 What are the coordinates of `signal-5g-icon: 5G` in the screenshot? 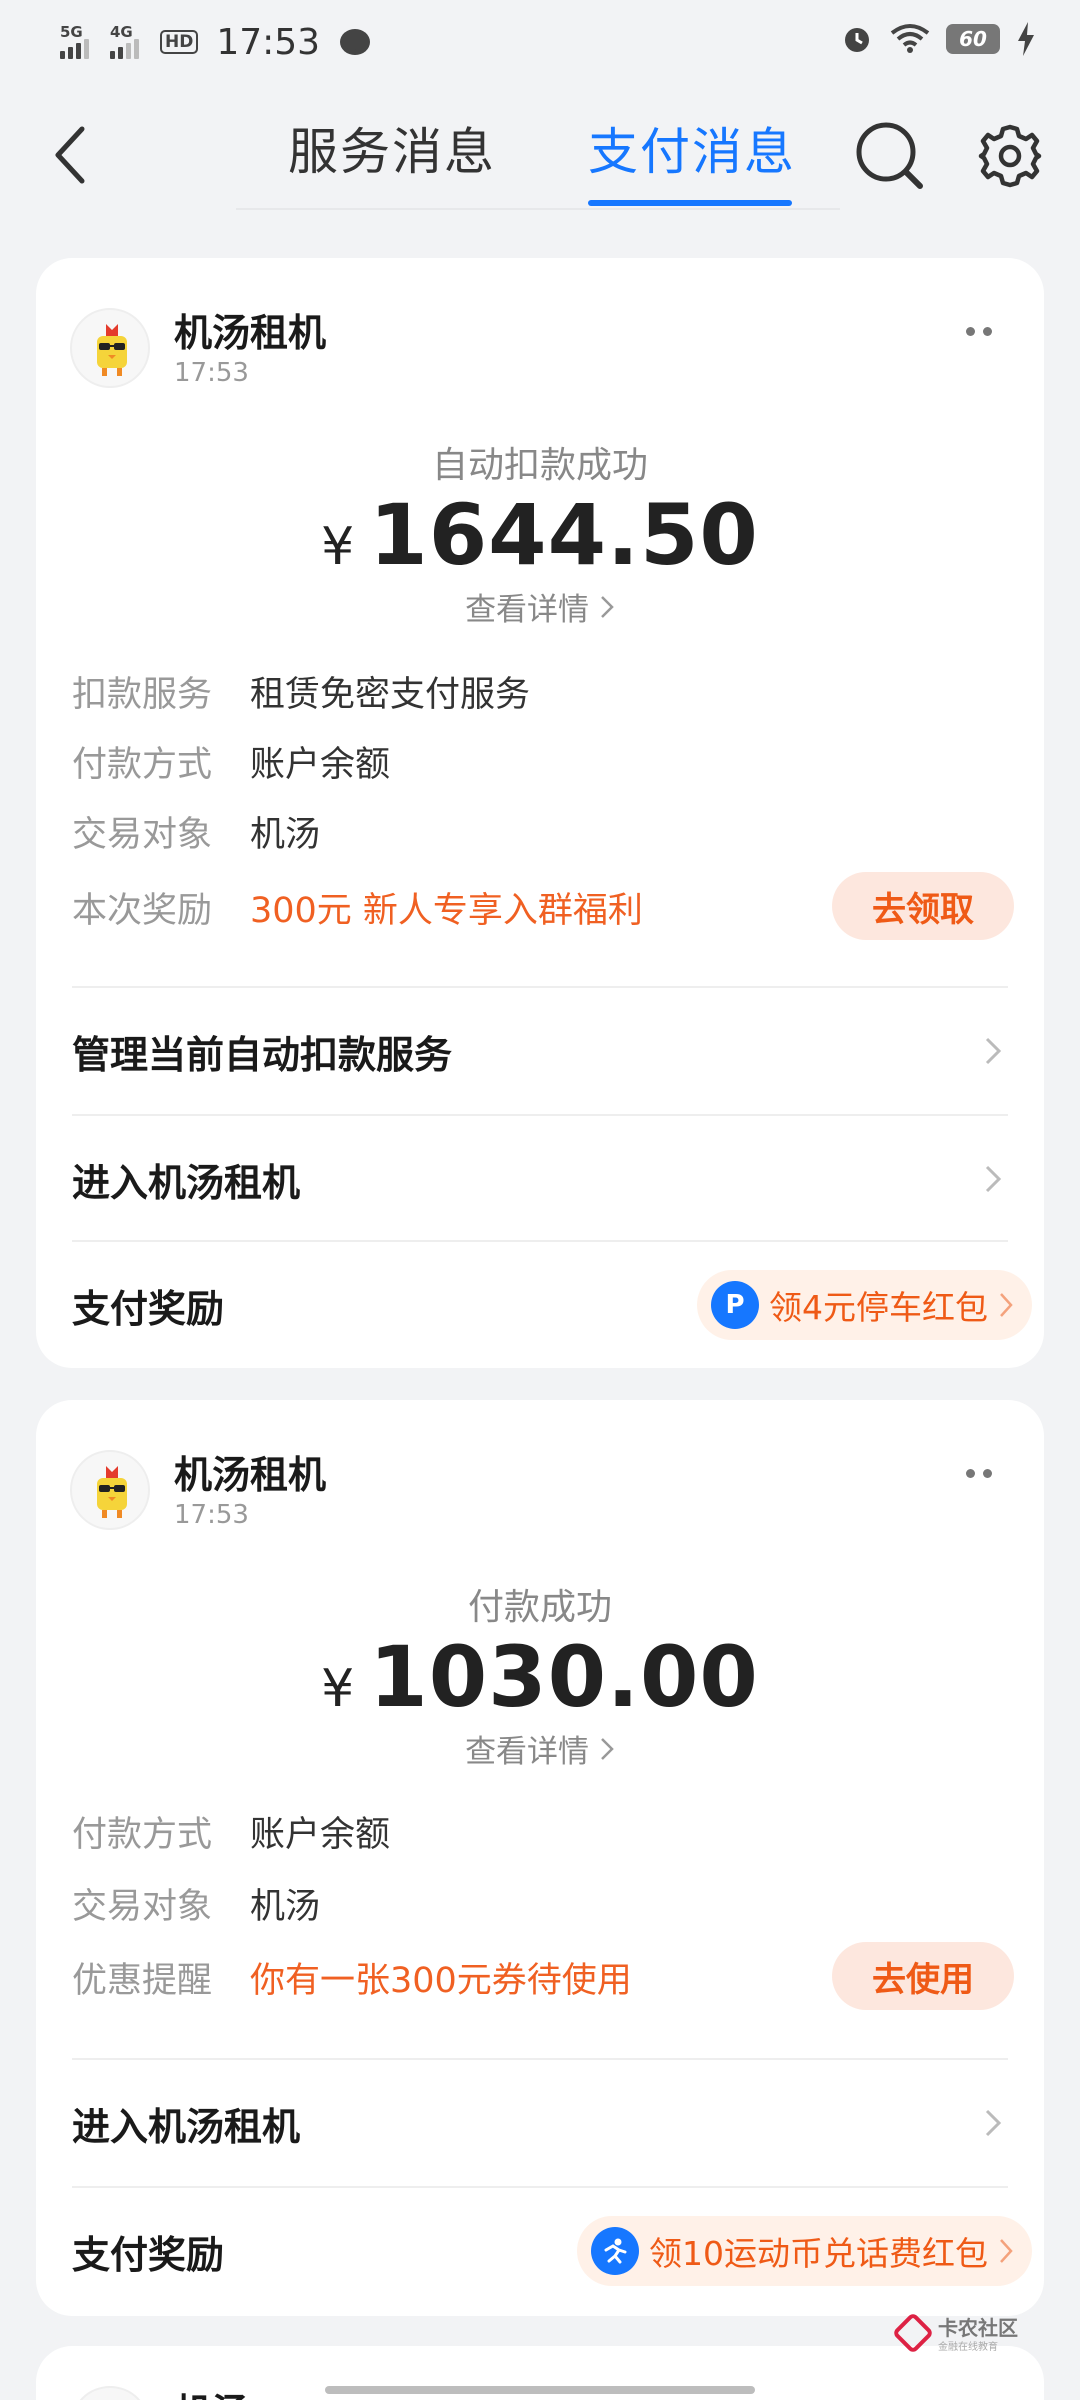 It's located at (78, 41).